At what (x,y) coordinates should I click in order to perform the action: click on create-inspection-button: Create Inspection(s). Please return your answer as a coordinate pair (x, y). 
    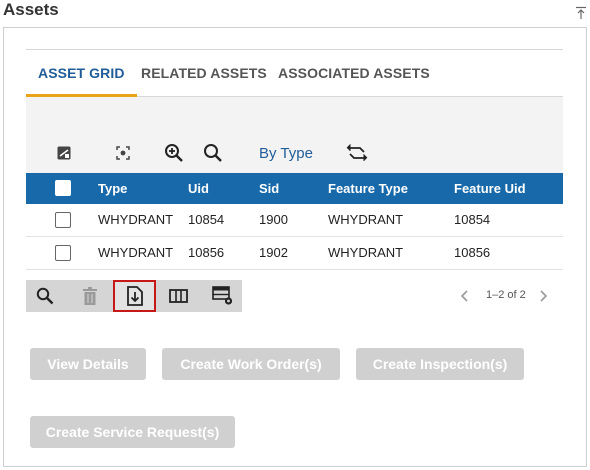
    Looking at the image, I should click on (440, 364).